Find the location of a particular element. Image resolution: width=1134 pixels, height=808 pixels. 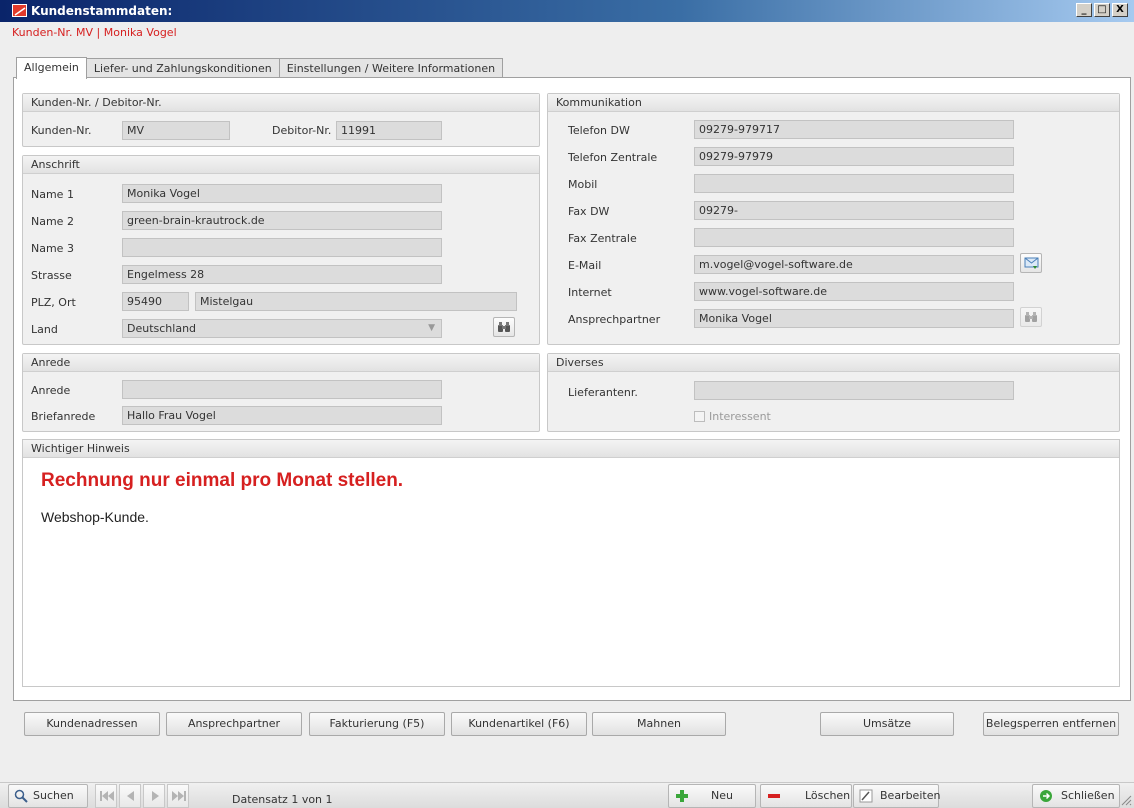

mobil-label: Mobil is located at coordinates (583, 184).